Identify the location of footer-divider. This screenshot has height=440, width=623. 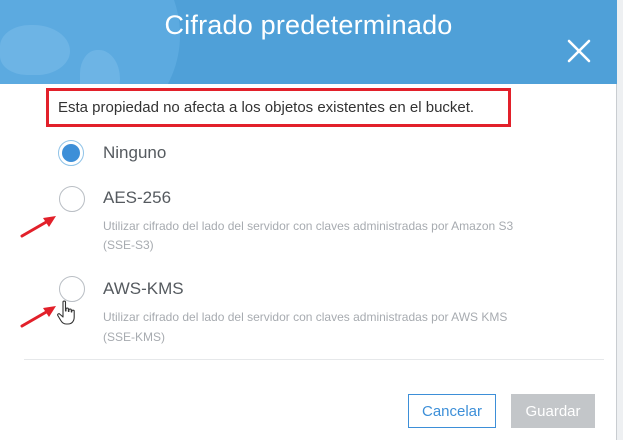
(314, 359).